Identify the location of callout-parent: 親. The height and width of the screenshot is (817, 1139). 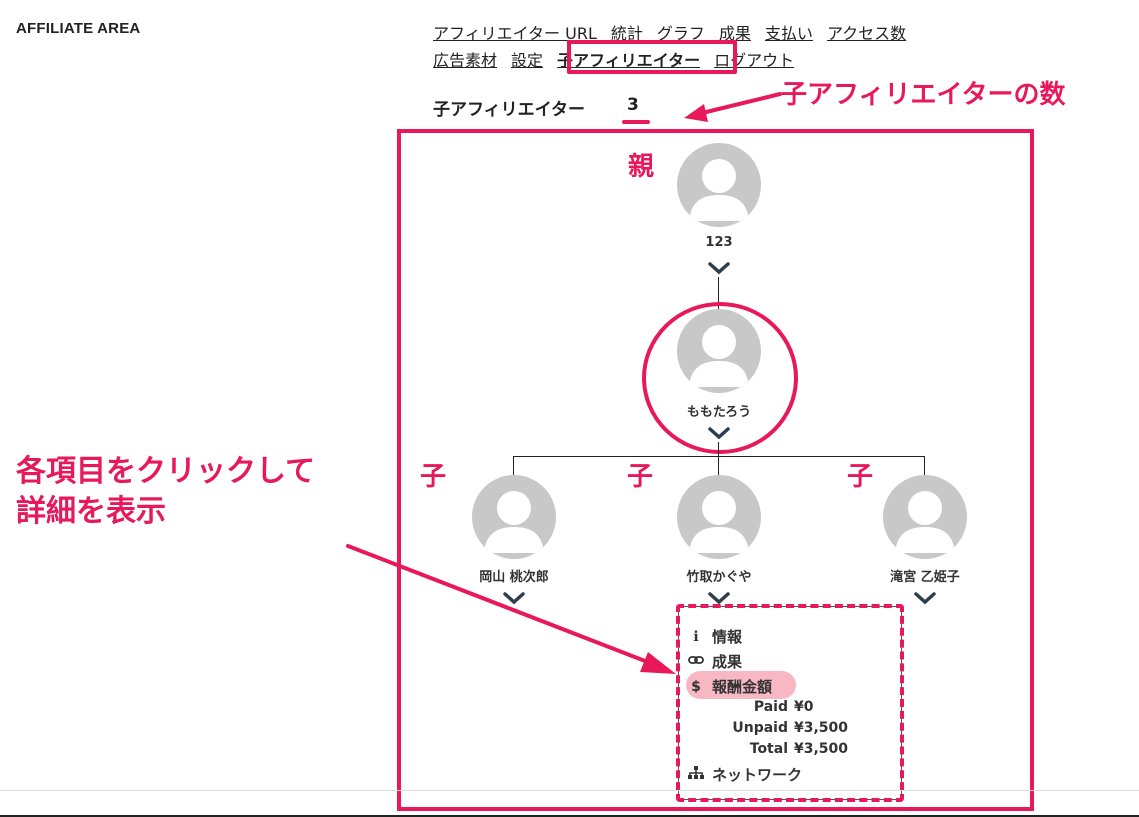
(641, 167).